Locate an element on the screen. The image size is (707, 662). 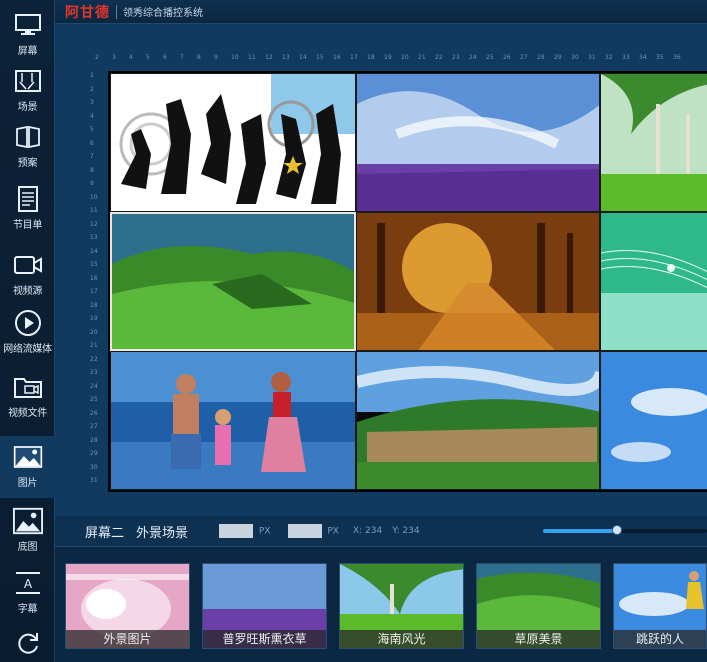
ruler-tick: 1 is located at coordinates (92, 75).